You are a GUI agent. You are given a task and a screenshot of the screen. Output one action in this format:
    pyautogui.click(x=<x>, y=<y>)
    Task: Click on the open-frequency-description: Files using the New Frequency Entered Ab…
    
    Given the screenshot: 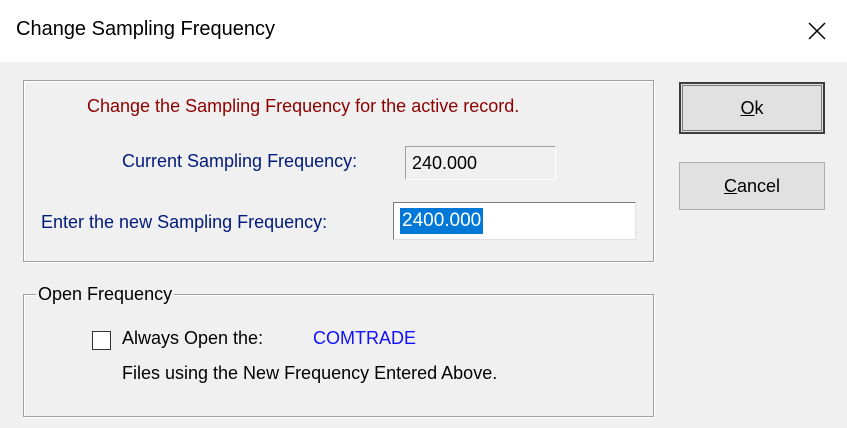 What is the action you would take?
    pyautogui.click(x=310, y=373)
    